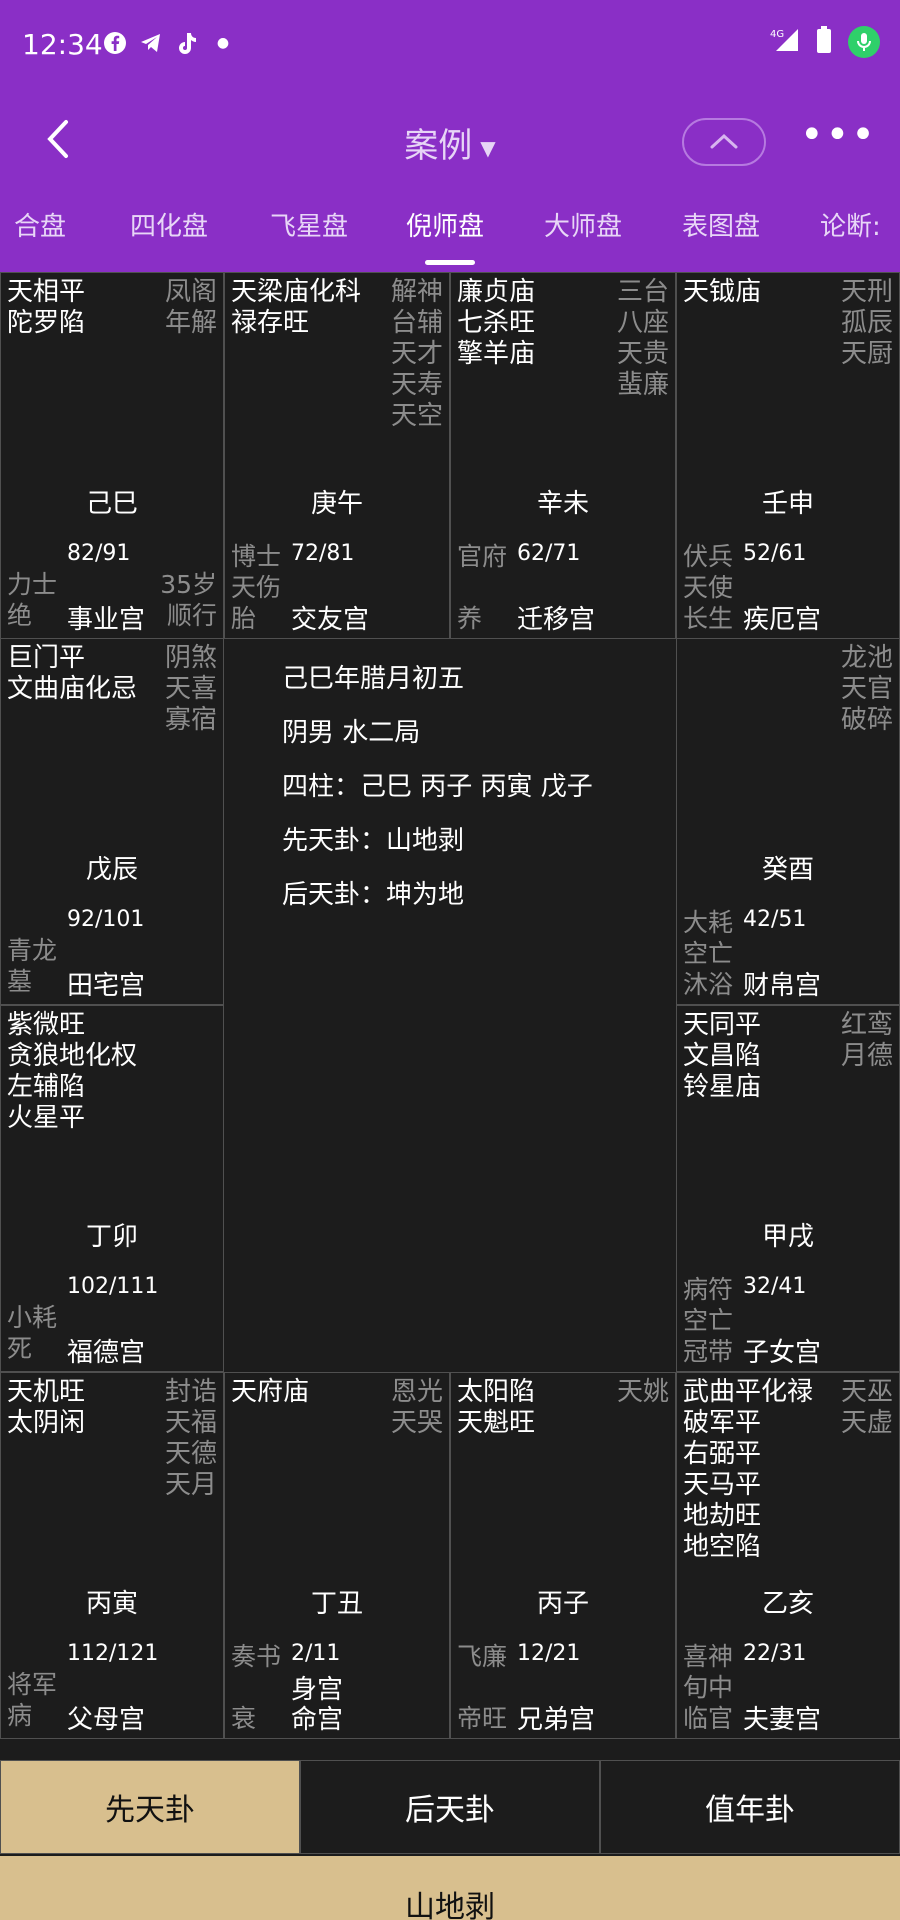  I want to click on tab-dashi: 大师盘, so click(583, 224).